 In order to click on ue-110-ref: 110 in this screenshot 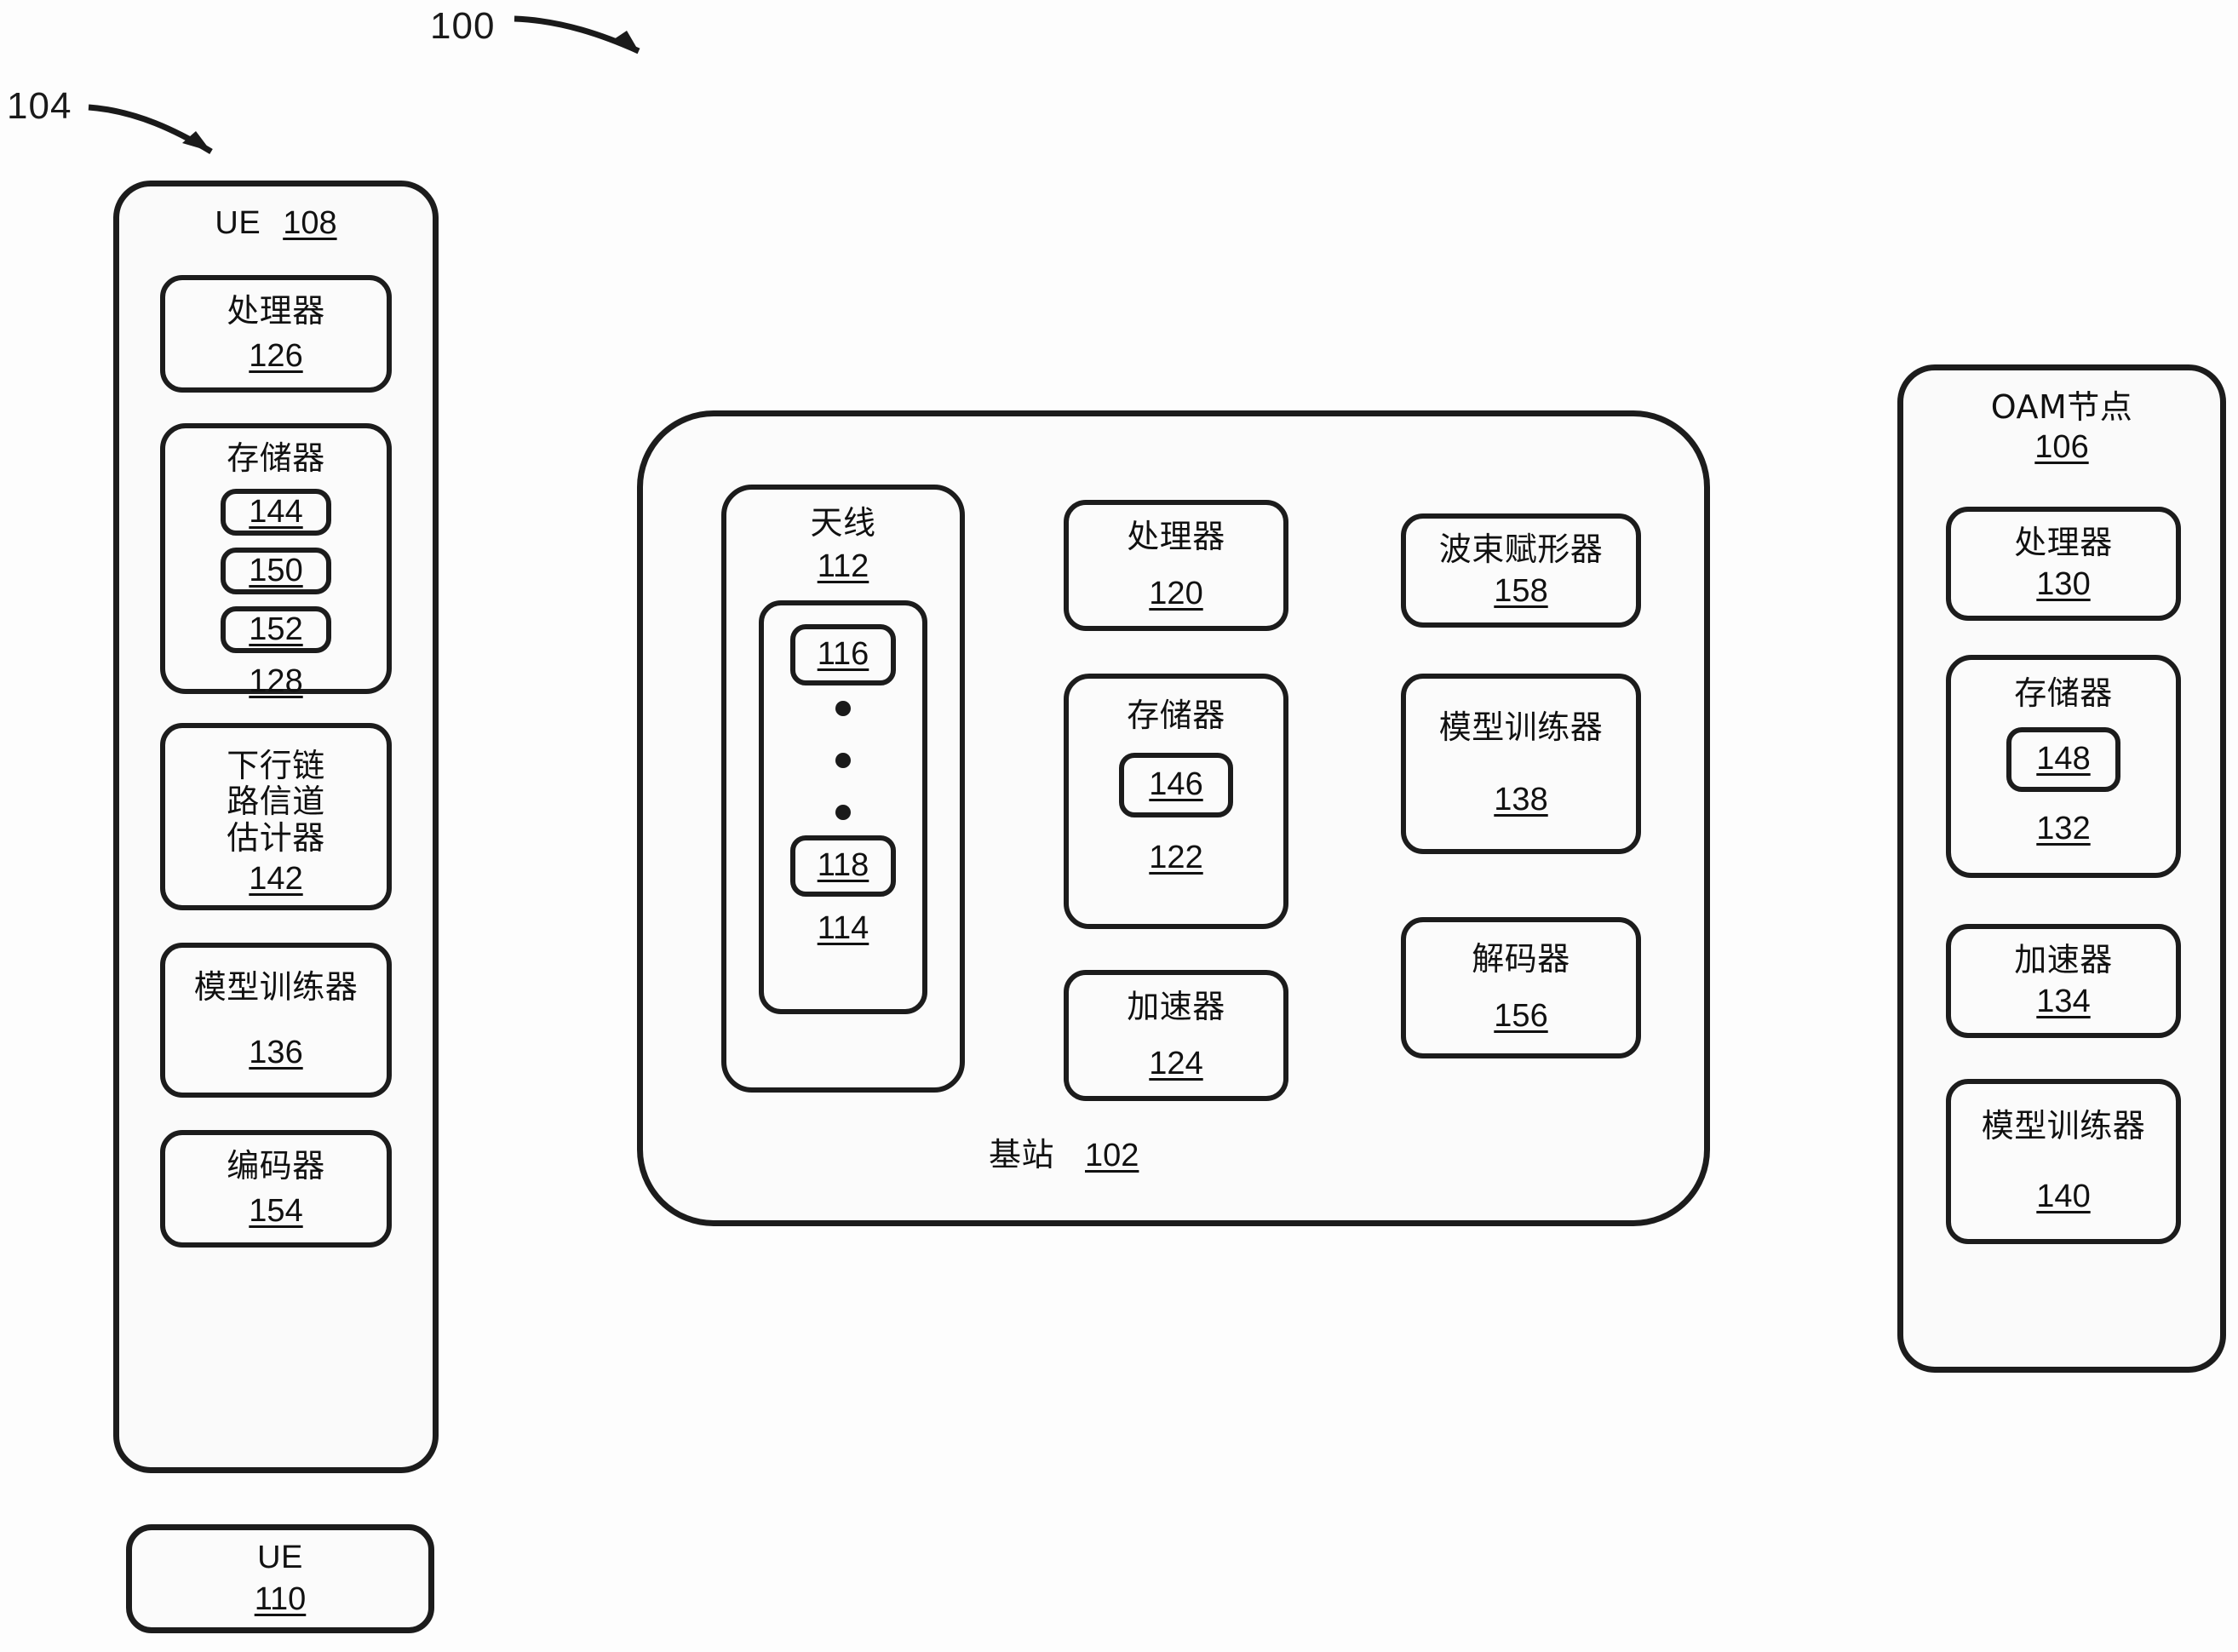, I will do `click(280, 1598)`.